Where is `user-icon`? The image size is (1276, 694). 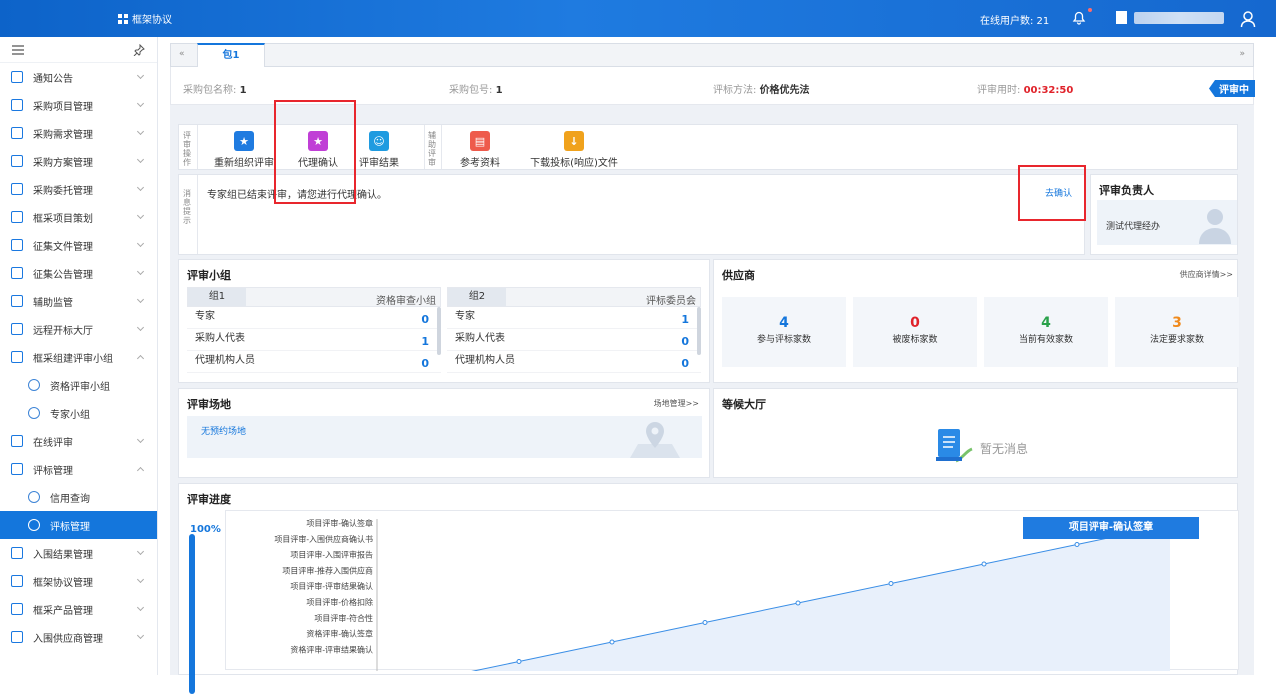
user-icon is located at coordinates (1248, 19).